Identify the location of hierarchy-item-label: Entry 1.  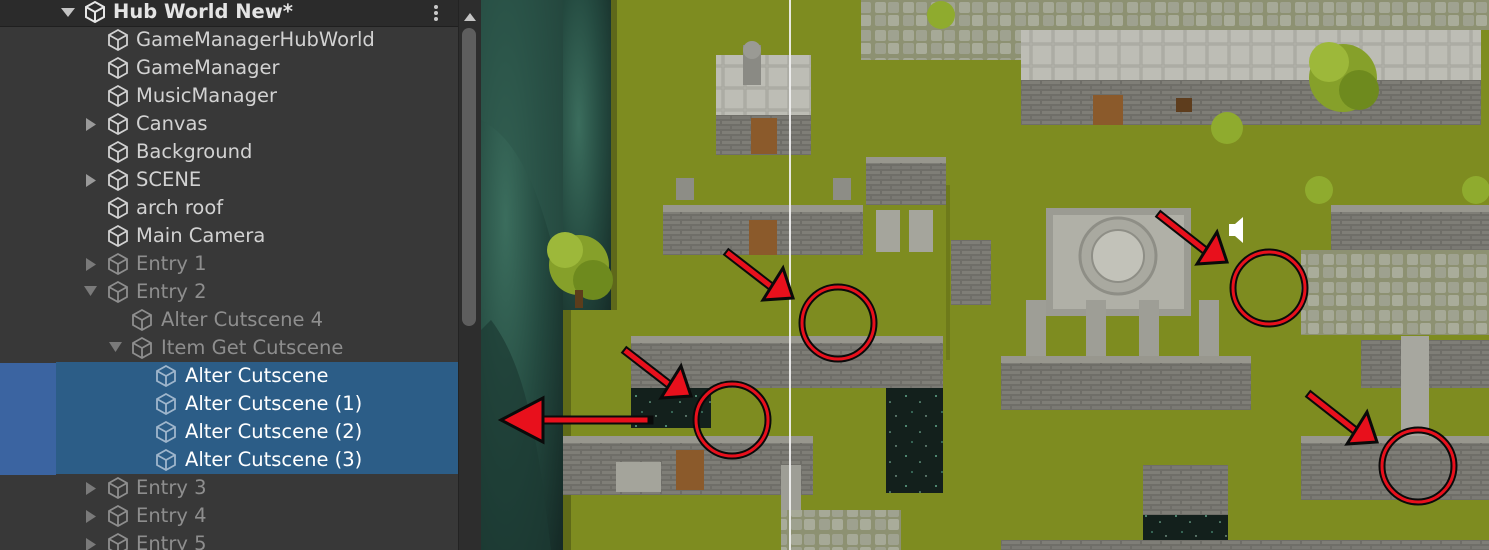
(171, 263).